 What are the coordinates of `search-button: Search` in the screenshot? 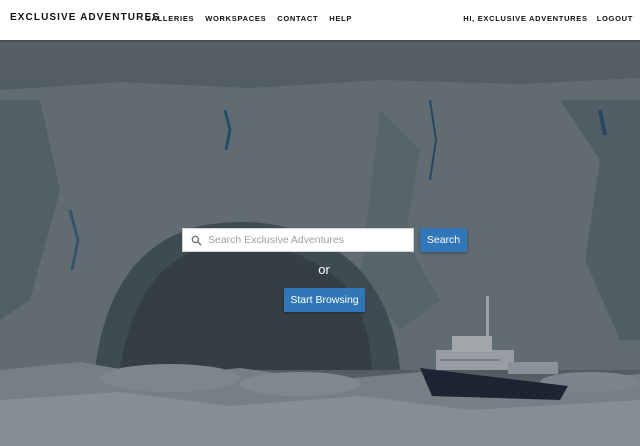 It's located at (443, 240).